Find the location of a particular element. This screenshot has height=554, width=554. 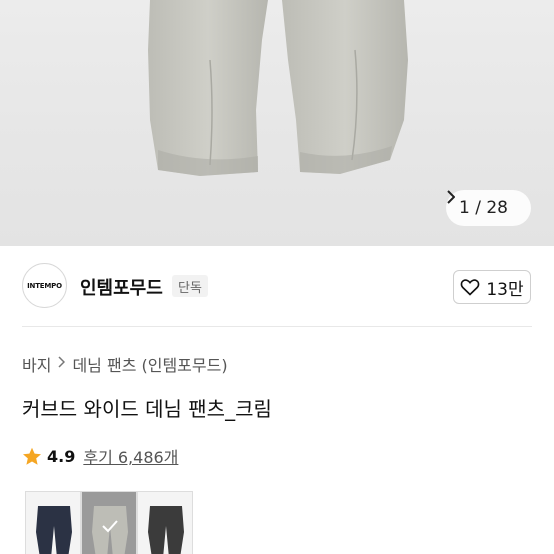

rating-summary: 4.9 후기 6,486개 is located at coordinates (100, 456).